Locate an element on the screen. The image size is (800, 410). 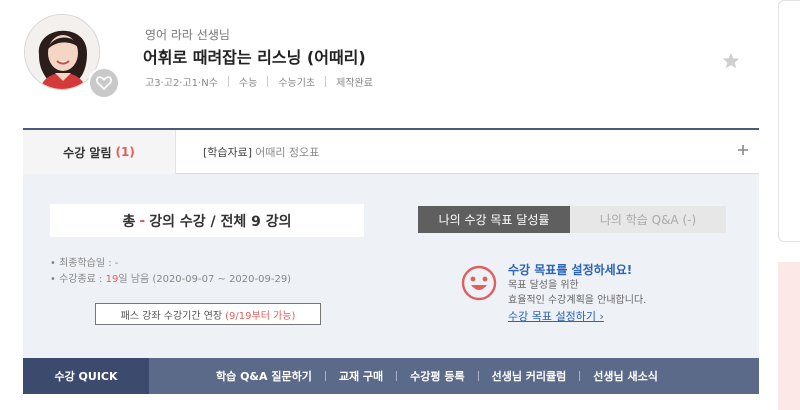
course-title: 어휘로 때려잡는 리스닝 (어때리) is located at coordinates (254, 57).